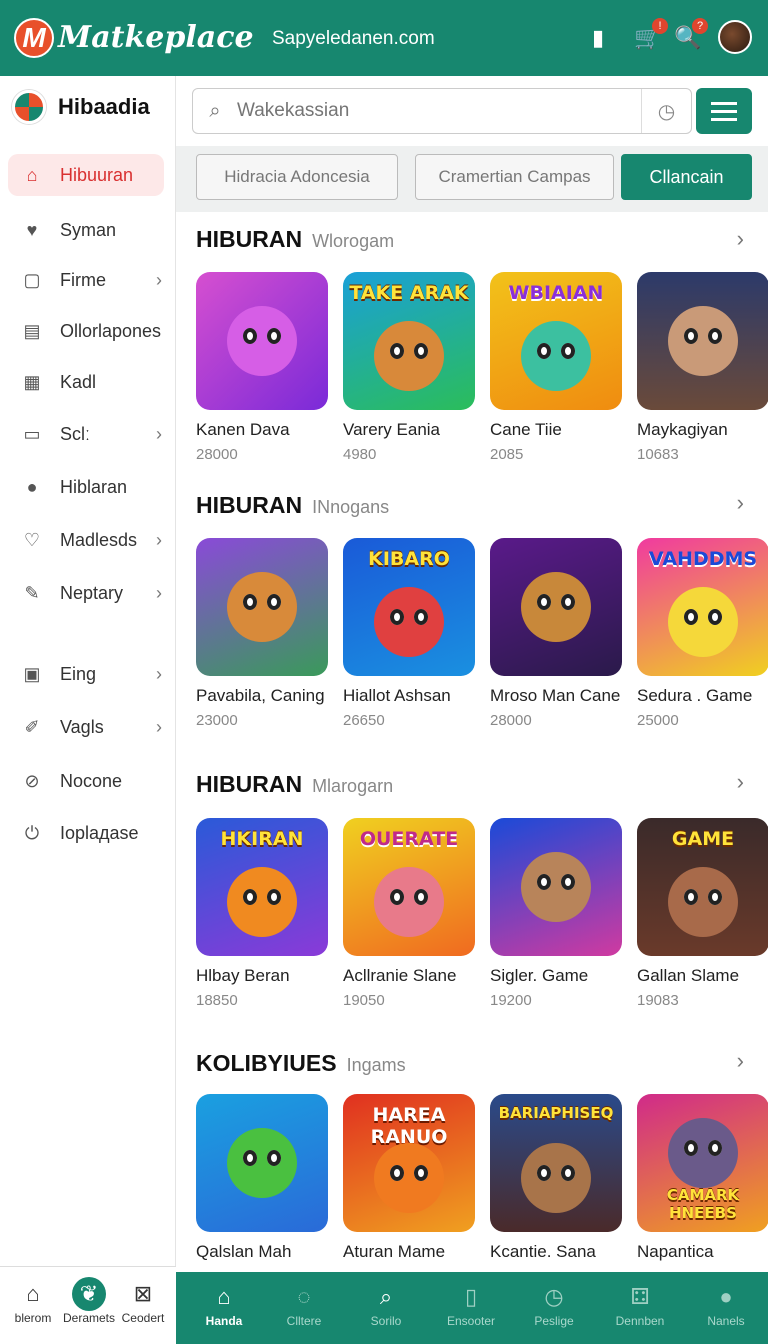 The width and height of the screenshot is (768, 1344). I want to click on menu-button, so click(724, 111).